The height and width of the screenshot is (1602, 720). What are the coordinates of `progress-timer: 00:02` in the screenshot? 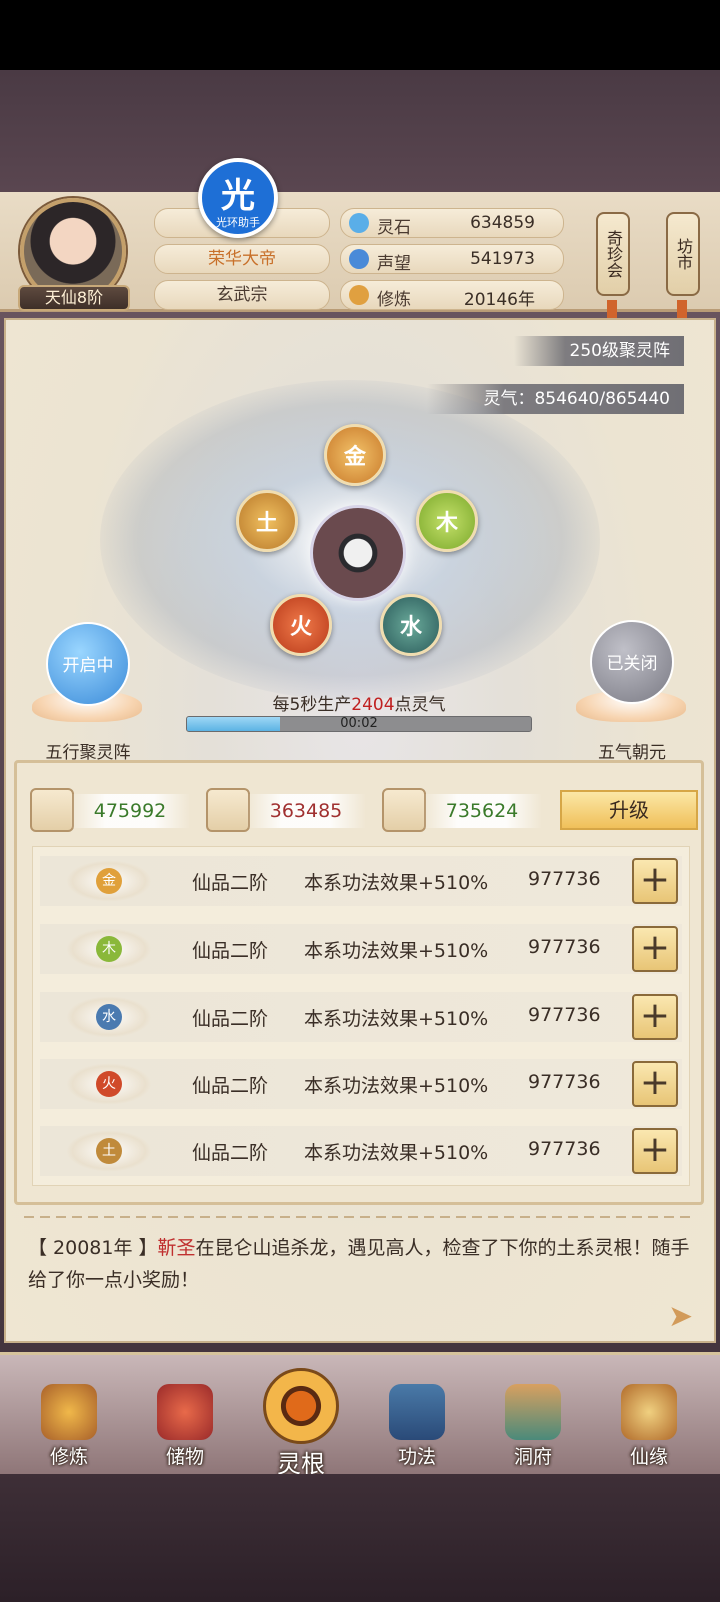 It's located at (359, 723).